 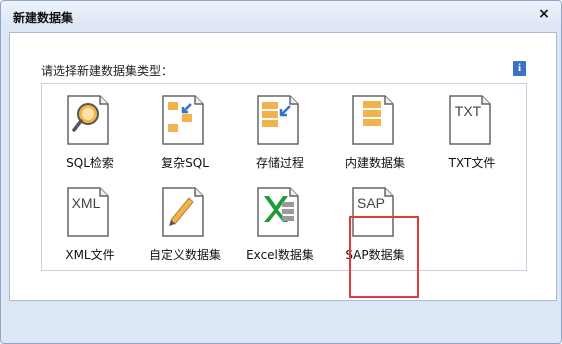 I want to click on svg-text: TXT, so click(x=468, y=111).